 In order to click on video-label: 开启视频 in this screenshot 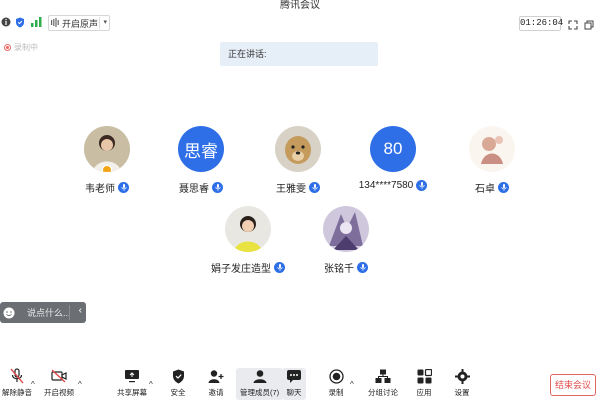, I will do `click(59, 392)`.